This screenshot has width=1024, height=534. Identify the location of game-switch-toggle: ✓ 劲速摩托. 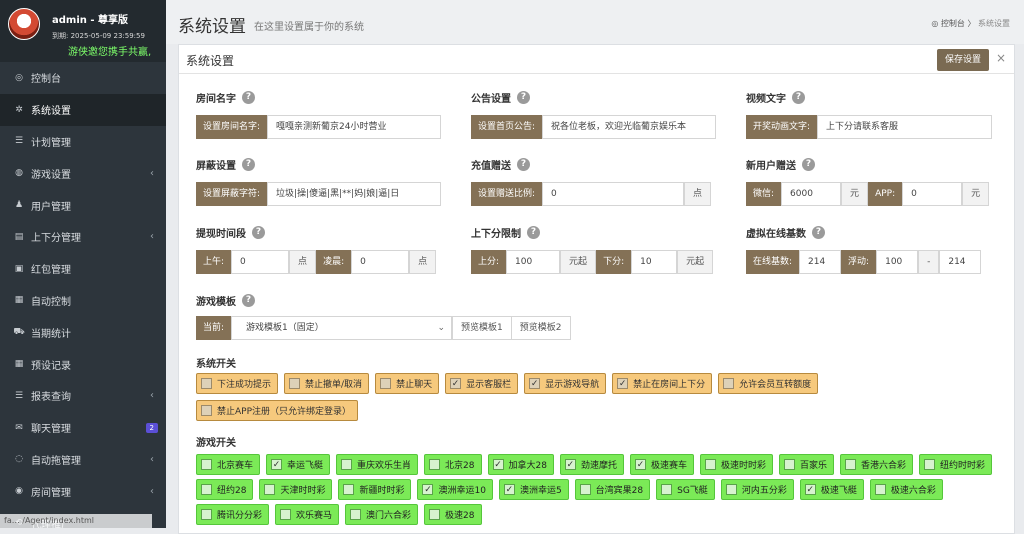
(591, 464).